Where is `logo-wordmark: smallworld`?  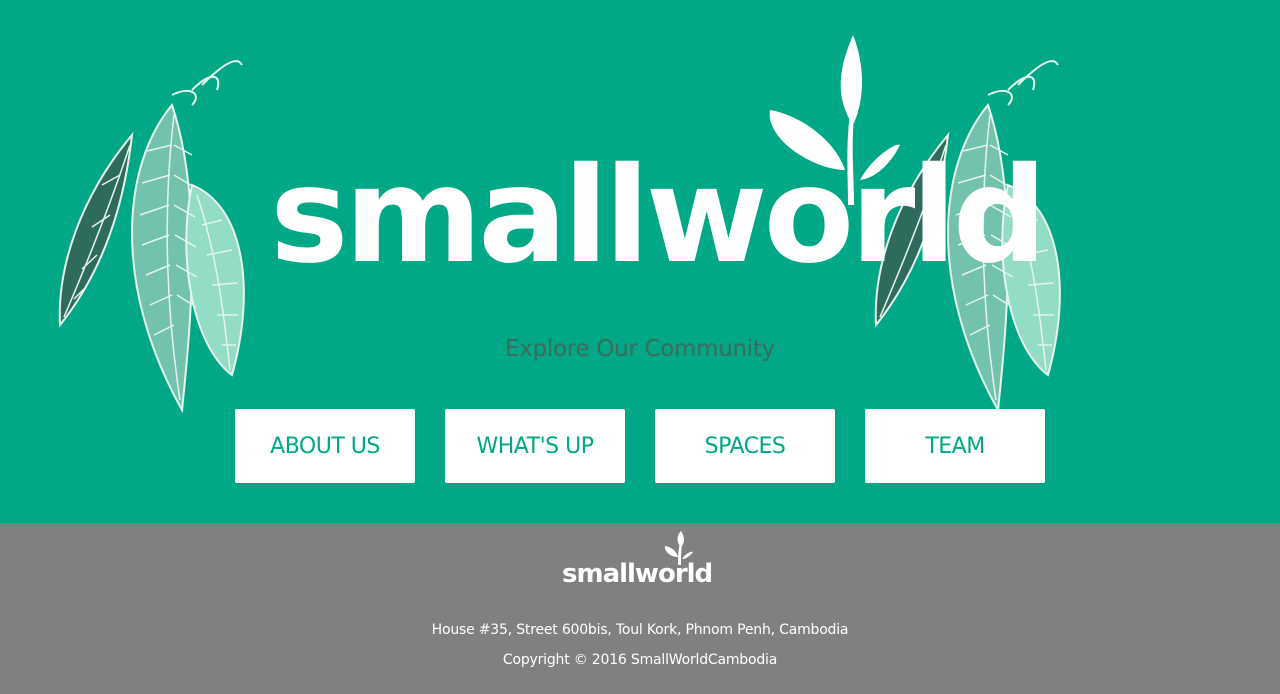
logo-wordmark: smallworld is located at coordinates (658, 216).